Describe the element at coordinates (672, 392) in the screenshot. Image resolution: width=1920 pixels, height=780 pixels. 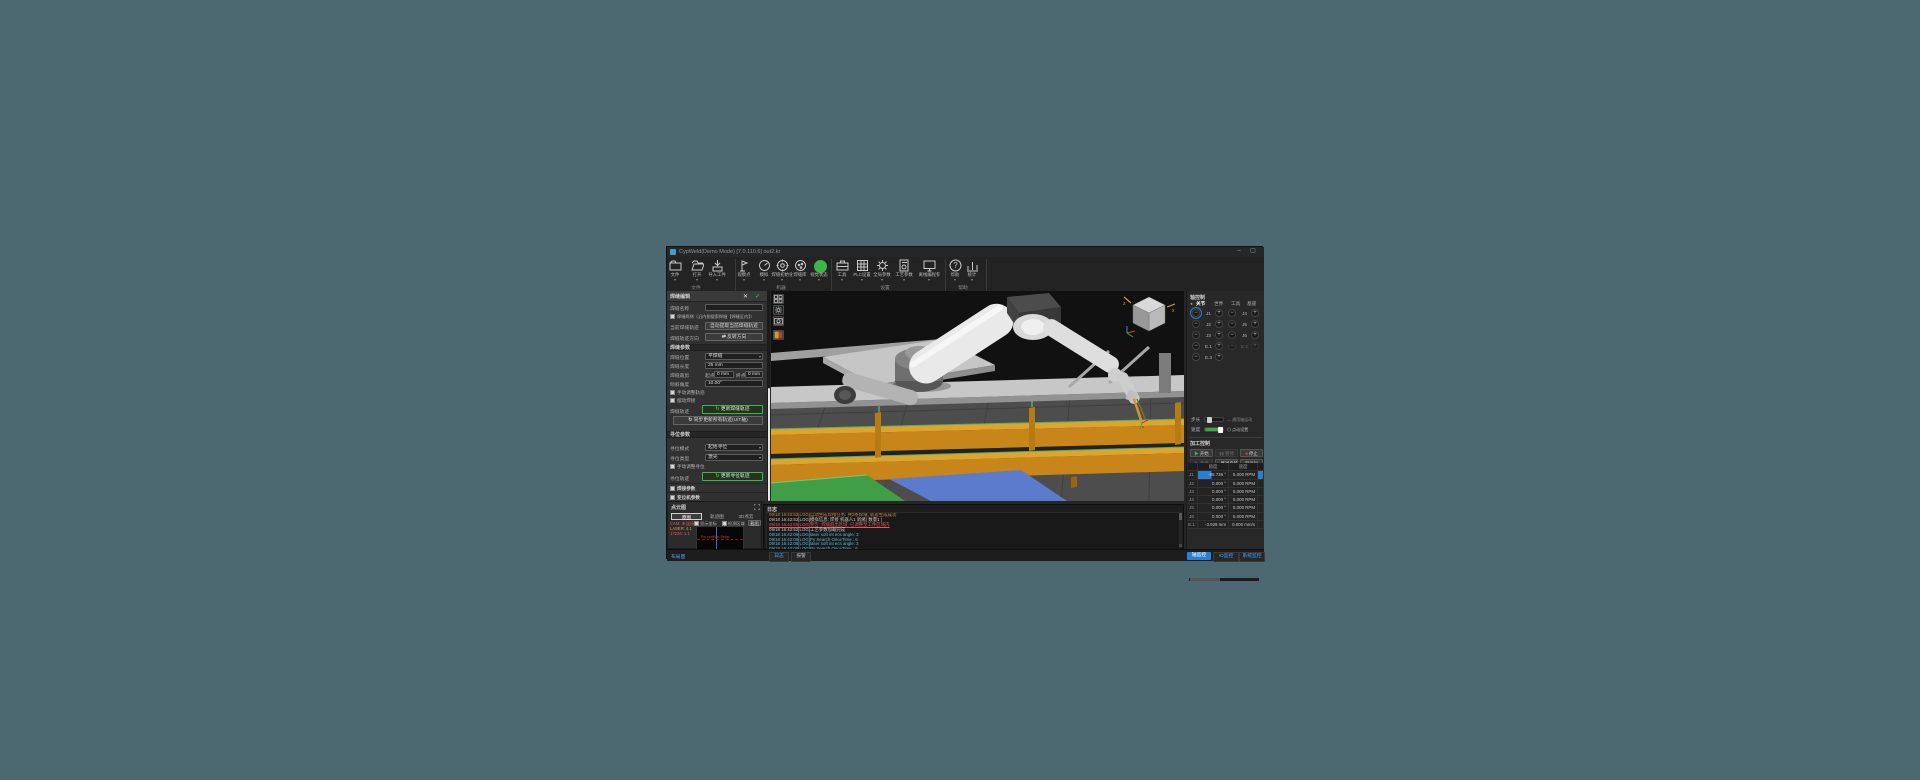
I see `manual-adjust-checkbox` at that location.